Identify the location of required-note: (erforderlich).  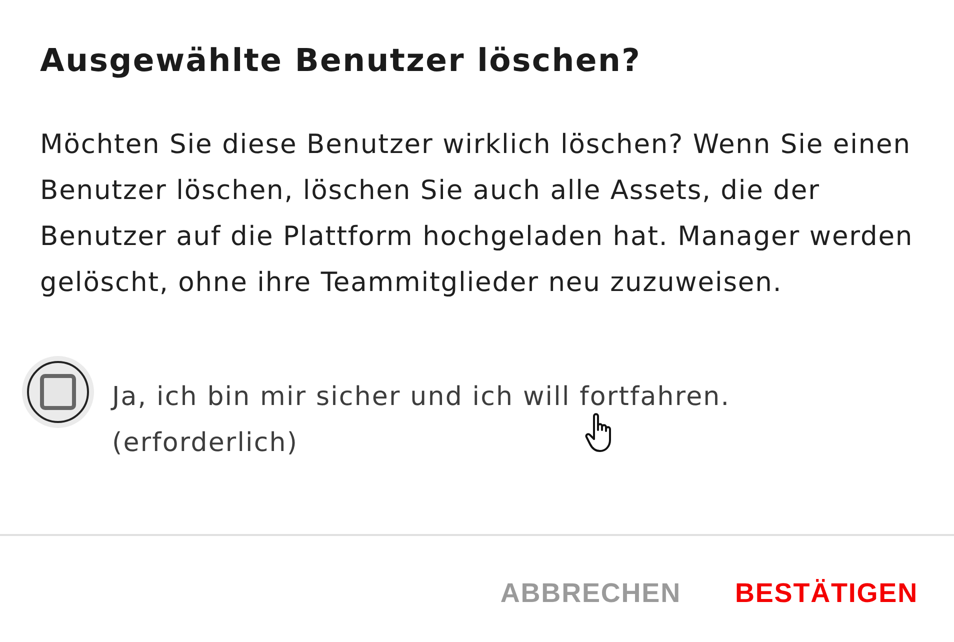
(205, 443).